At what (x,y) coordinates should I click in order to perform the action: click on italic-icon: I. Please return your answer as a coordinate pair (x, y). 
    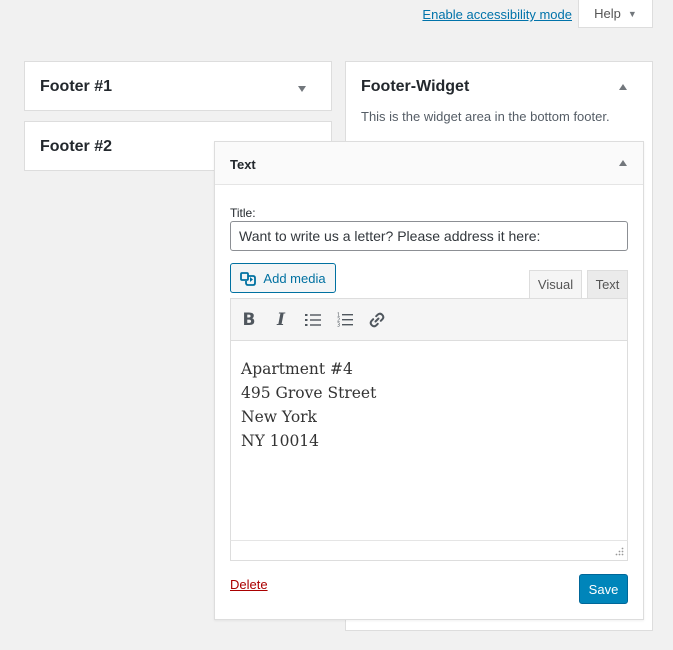
    Looking at the image, I should click on (281, 320).